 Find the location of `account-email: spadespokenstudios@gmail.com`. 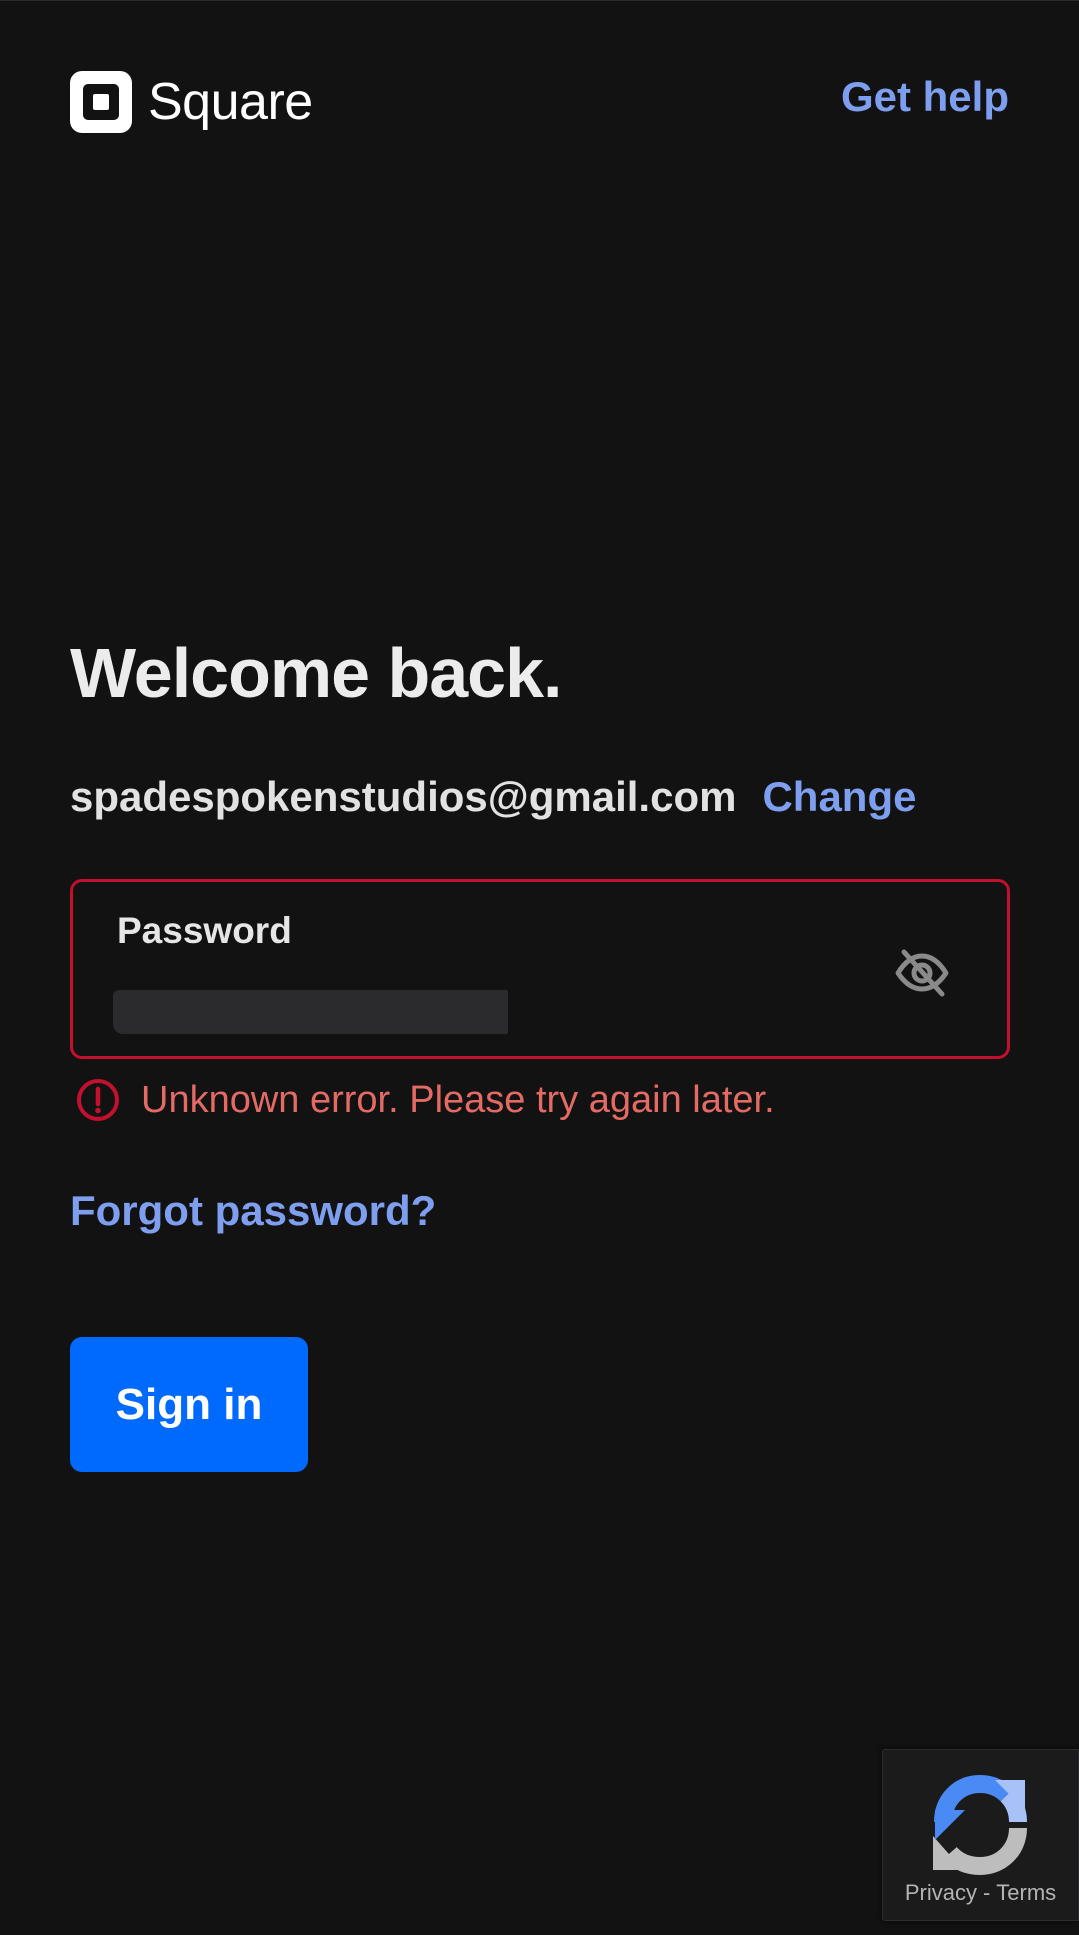

account-email: spadespokenstudios@gmail.com is located at coordinates (403, 796).